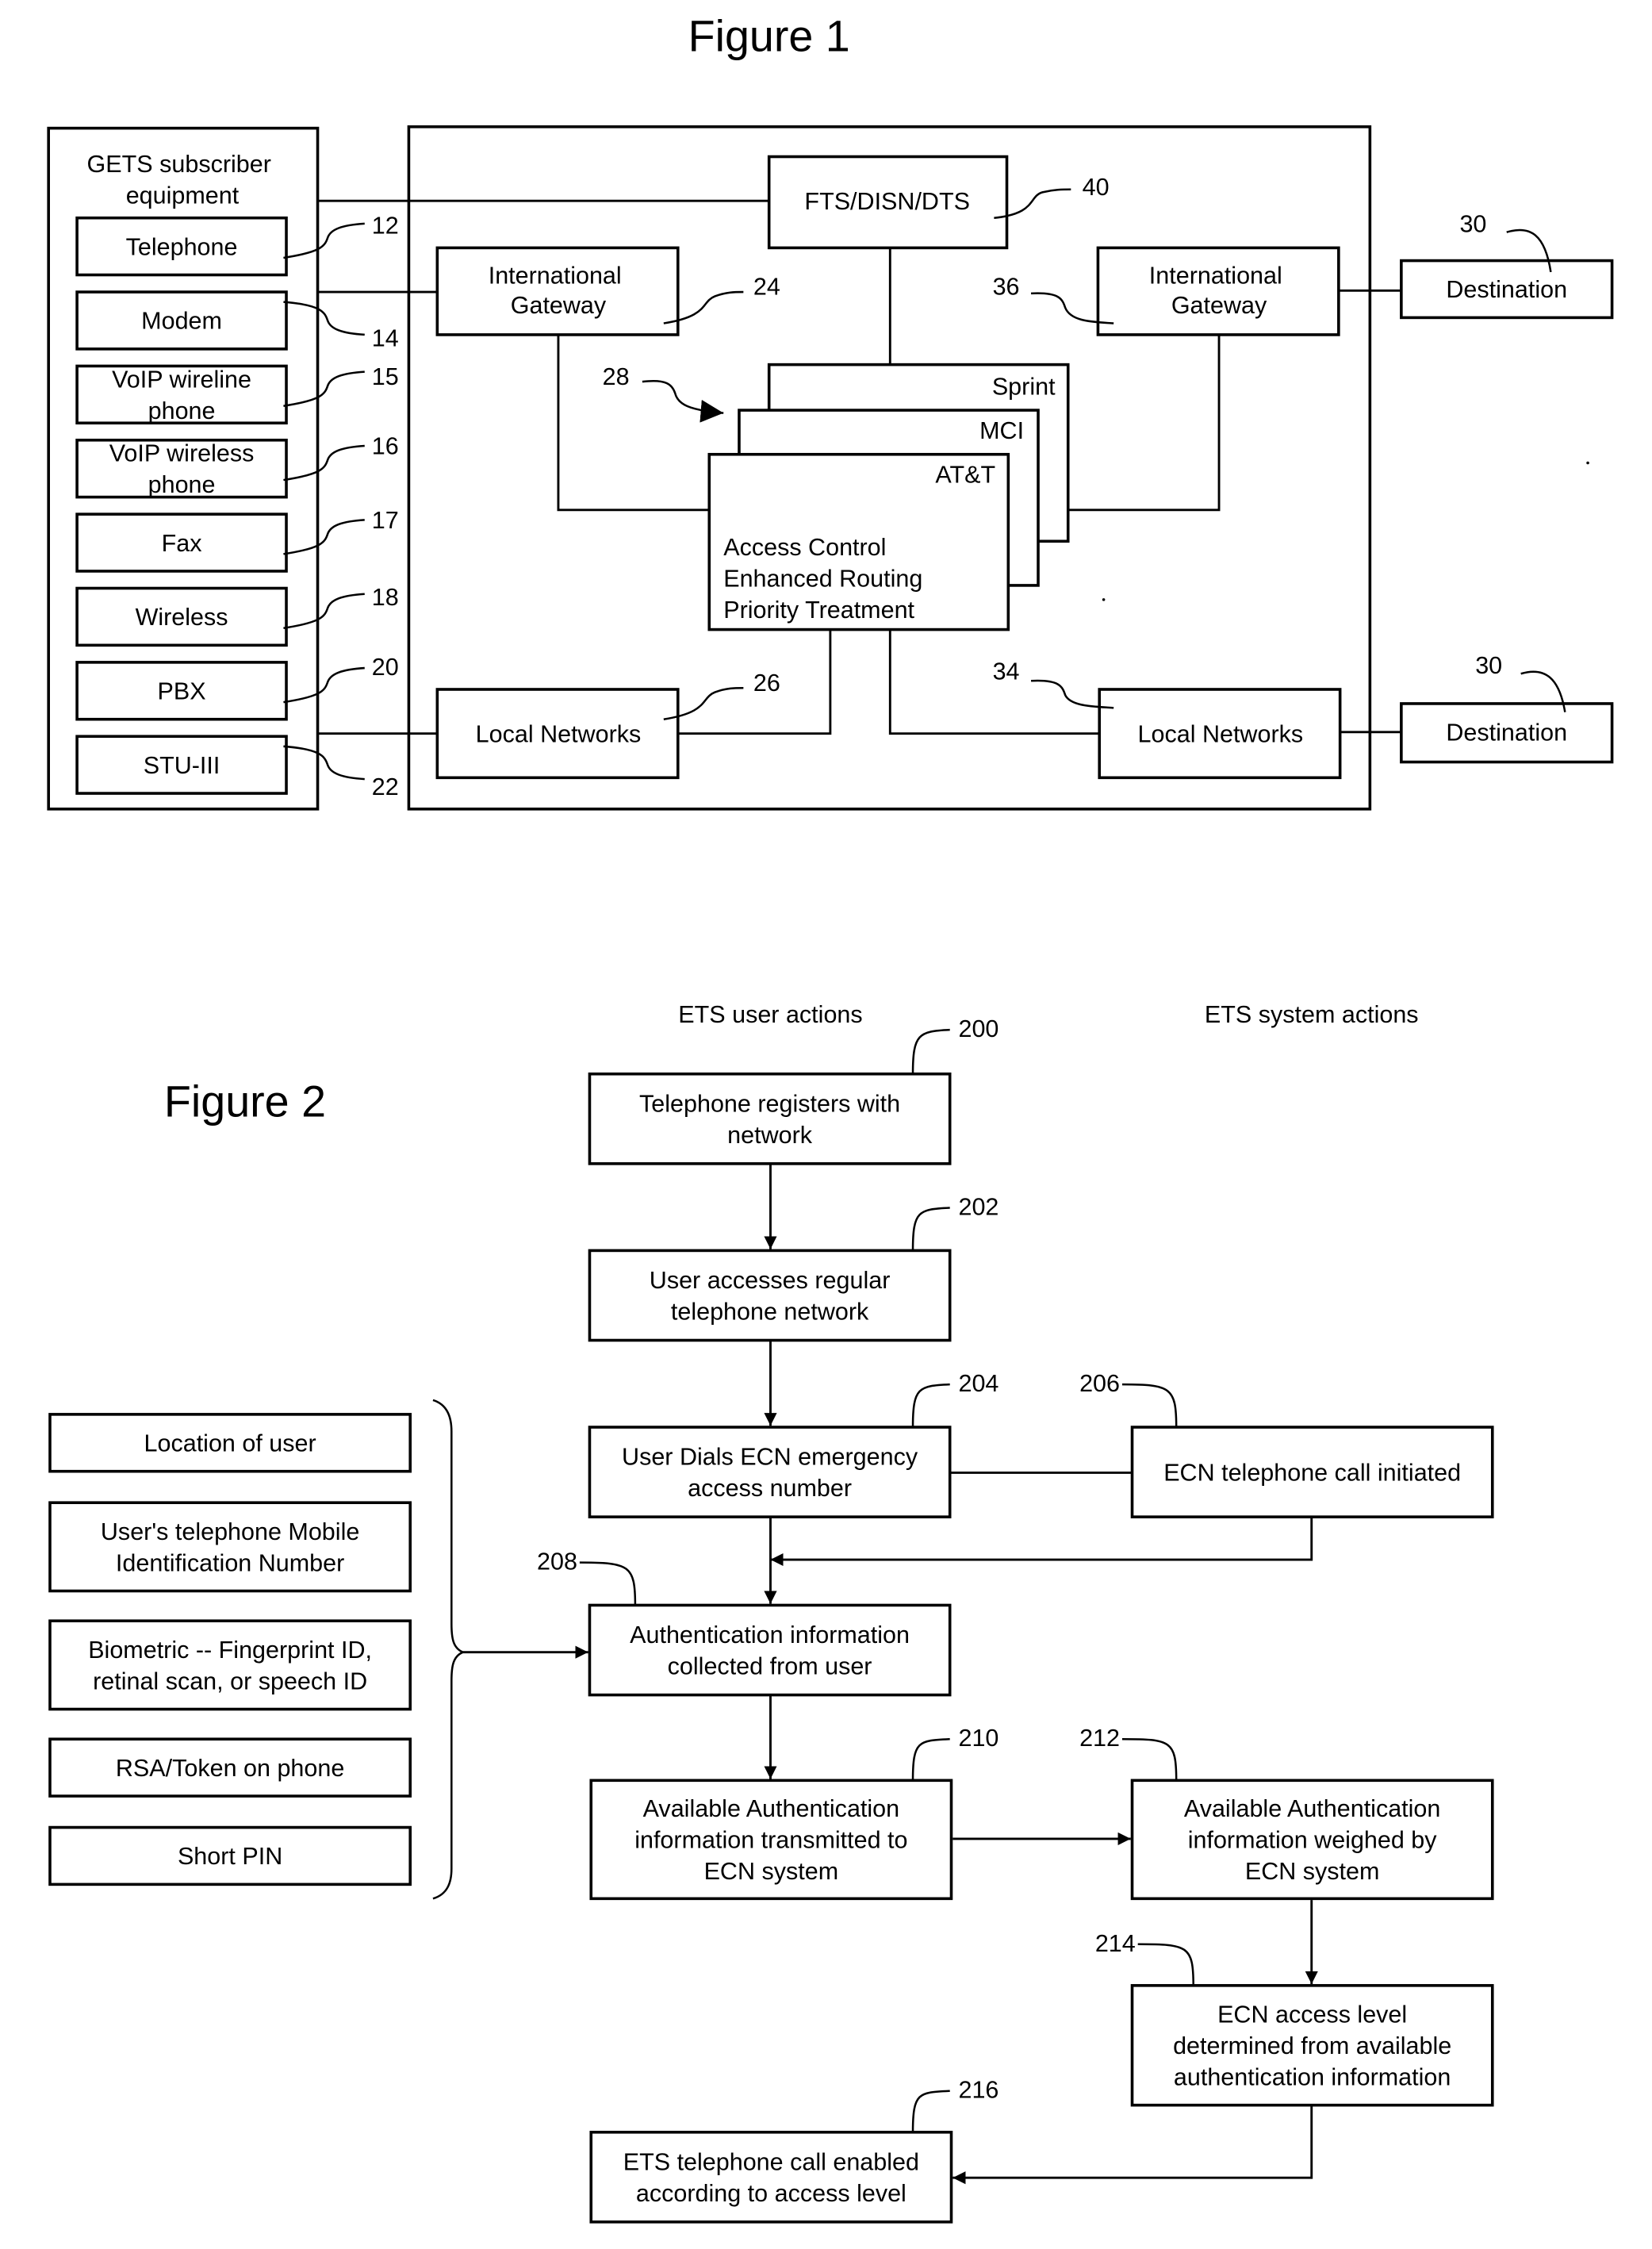 The width and height of the screenshot is (1652, 2249). I want to click on gets-item-voip-wireless-phone: VoIP wireless phone, so click(181, 468).